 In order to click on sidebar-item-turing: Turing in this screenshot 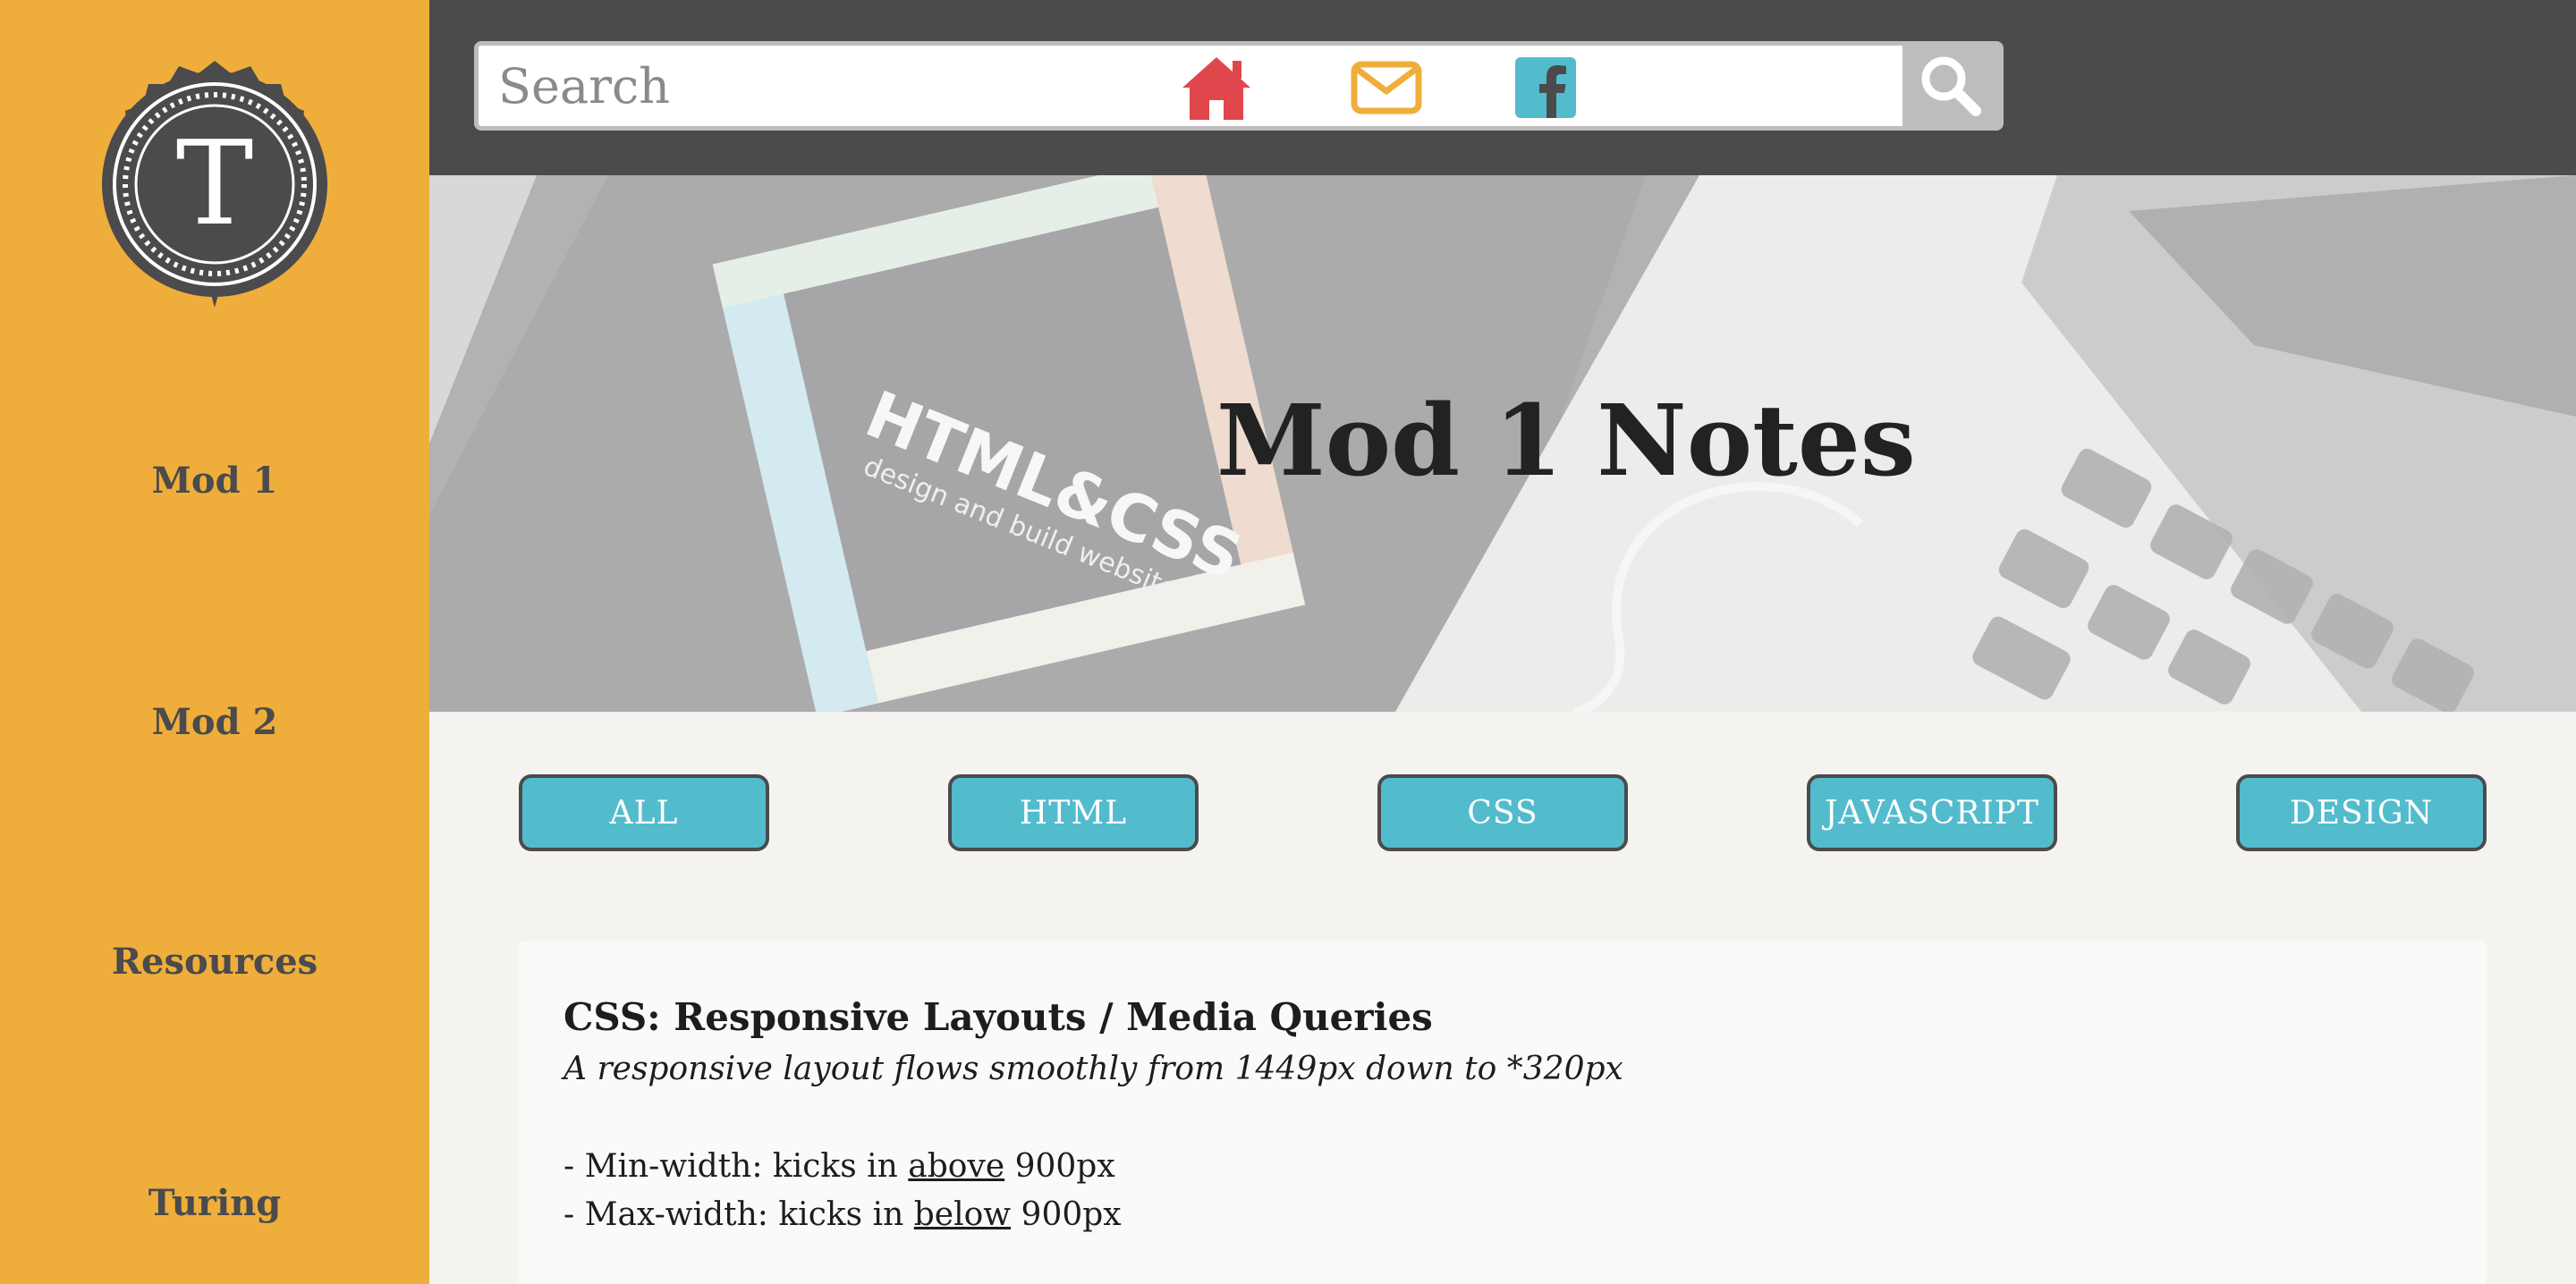, I will do `click(214, 1203)`.